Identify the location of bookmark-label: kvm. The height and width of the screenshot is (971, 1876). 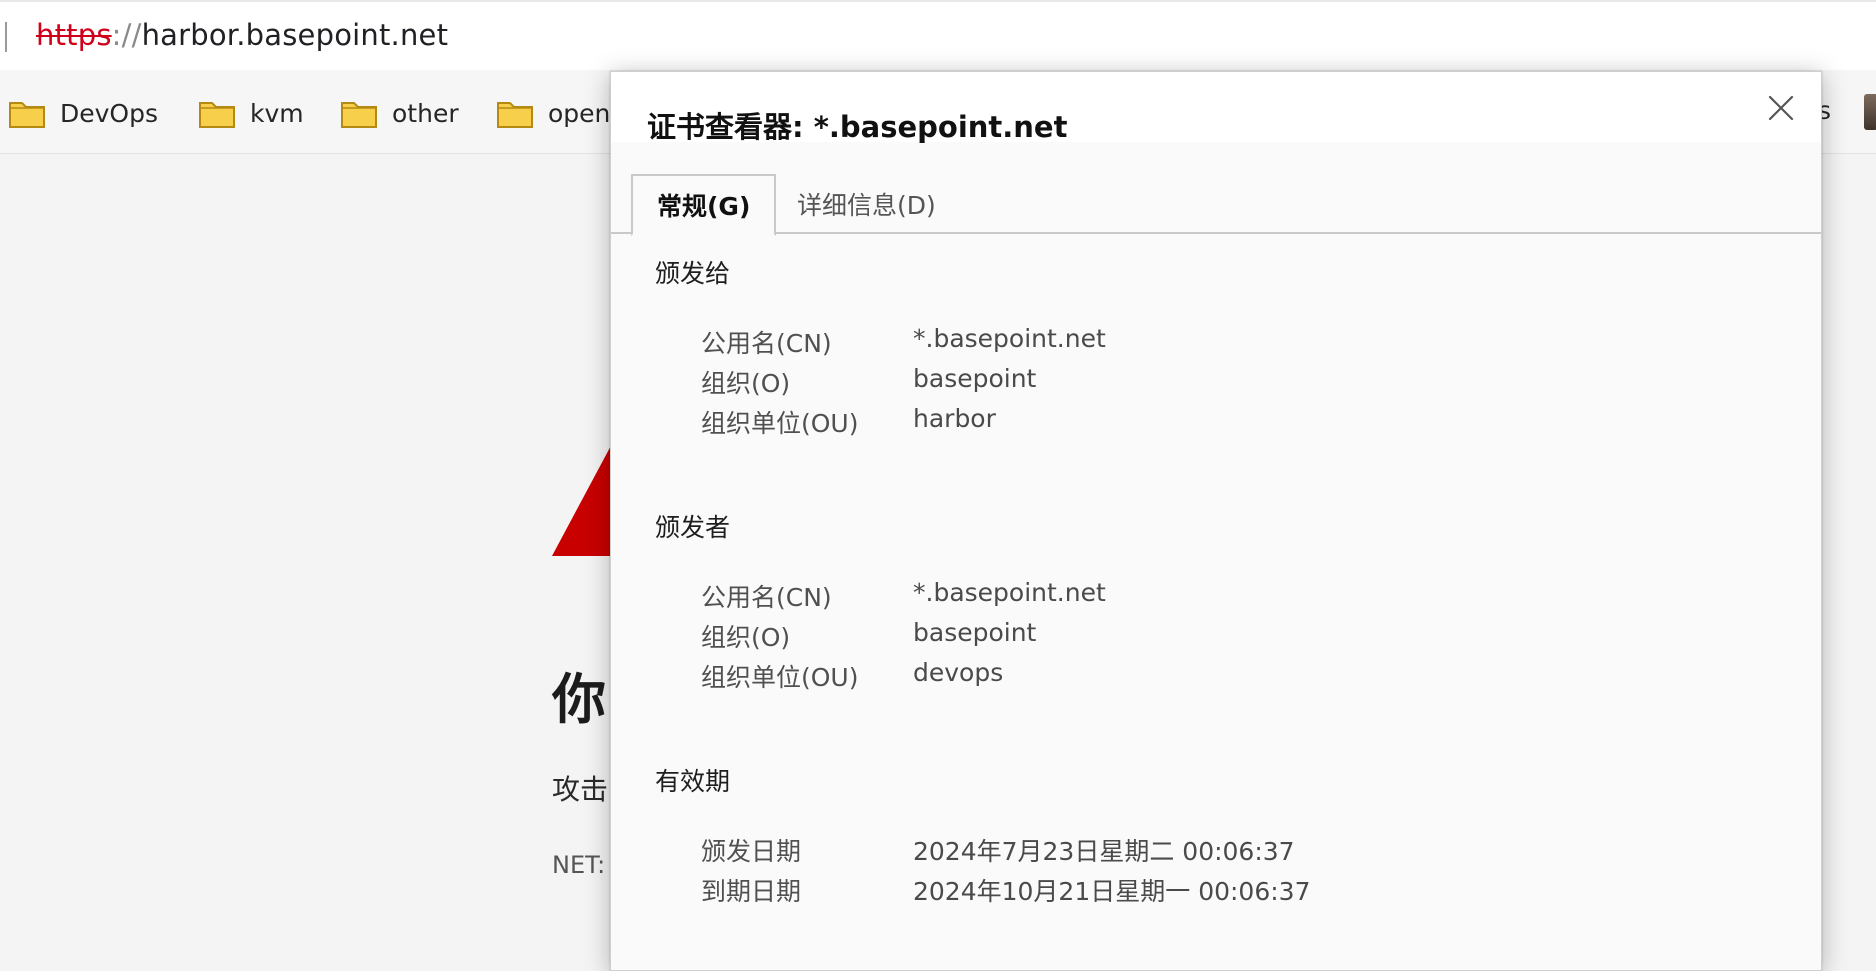
(277, 113).